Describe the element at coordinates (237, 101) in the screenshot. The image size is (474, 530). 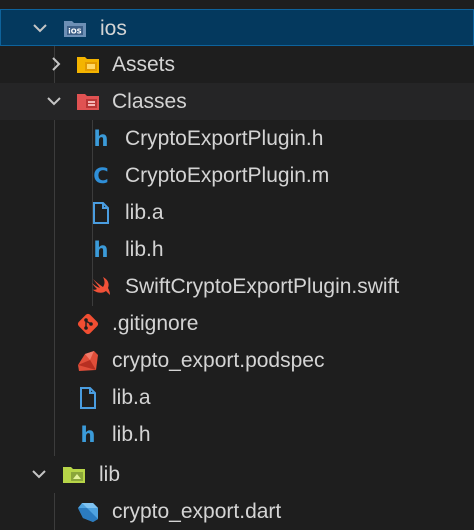
I see `tree-item-classes-folder: Classes` at that location.